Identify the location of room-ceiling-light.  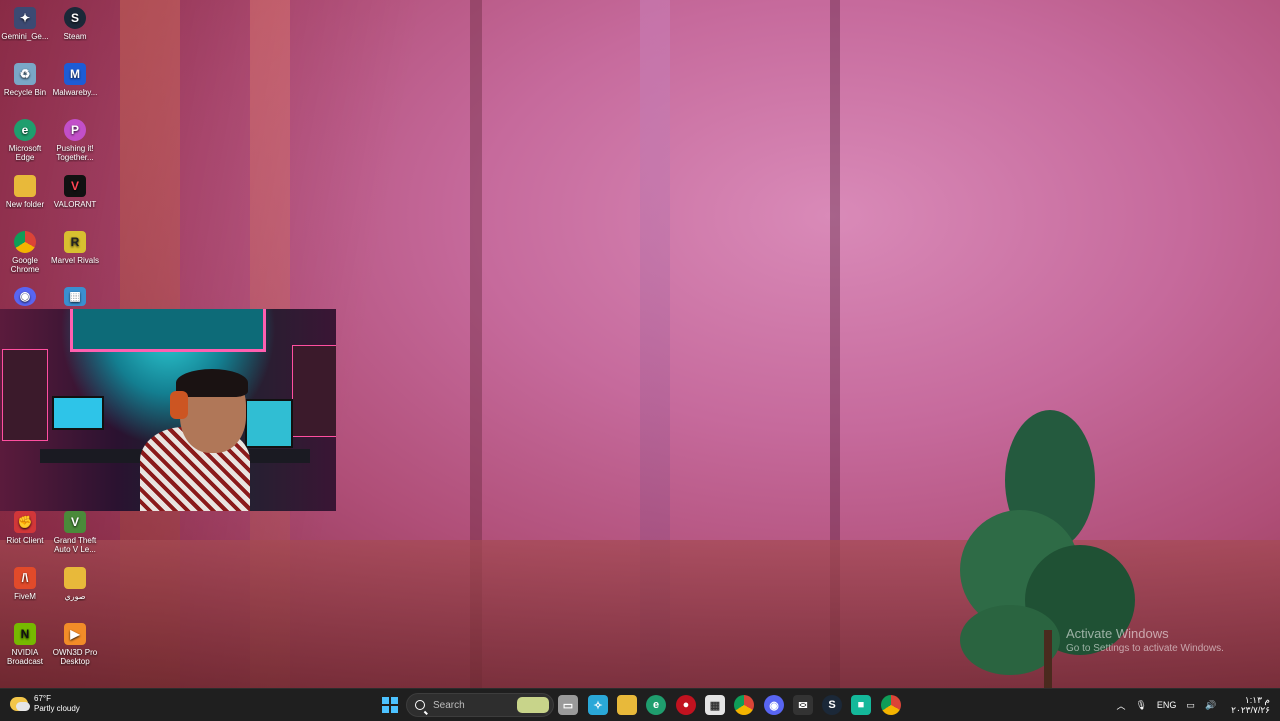
(168, 330).